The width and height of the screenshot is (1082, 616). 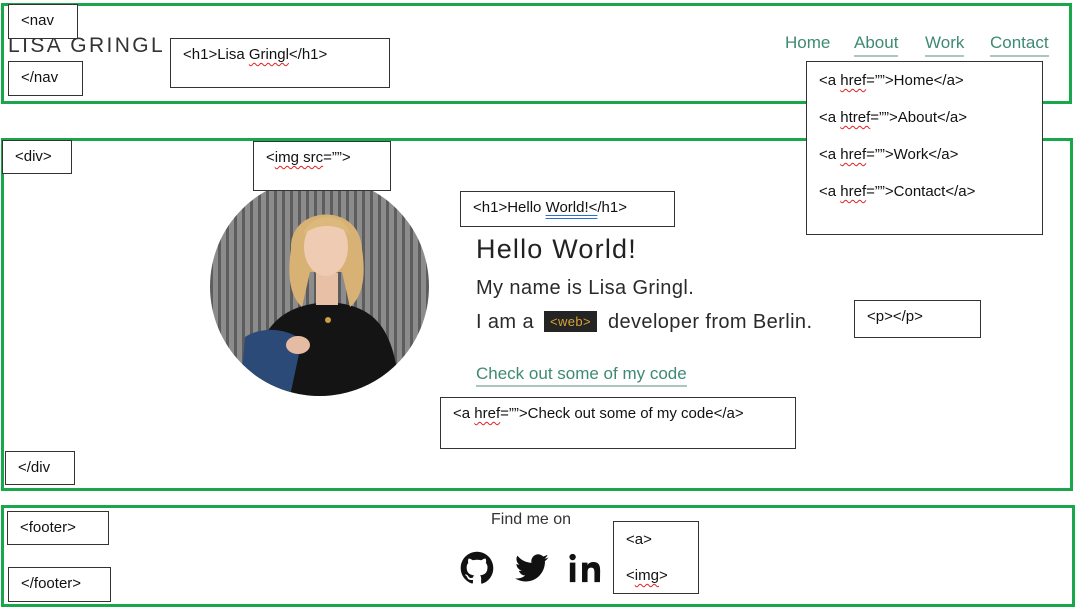 What do you see at coordinates (710, 322) in the screenshot?
I see `intro-text-after: developer from Berlin.` at bounding box center [710, 322].